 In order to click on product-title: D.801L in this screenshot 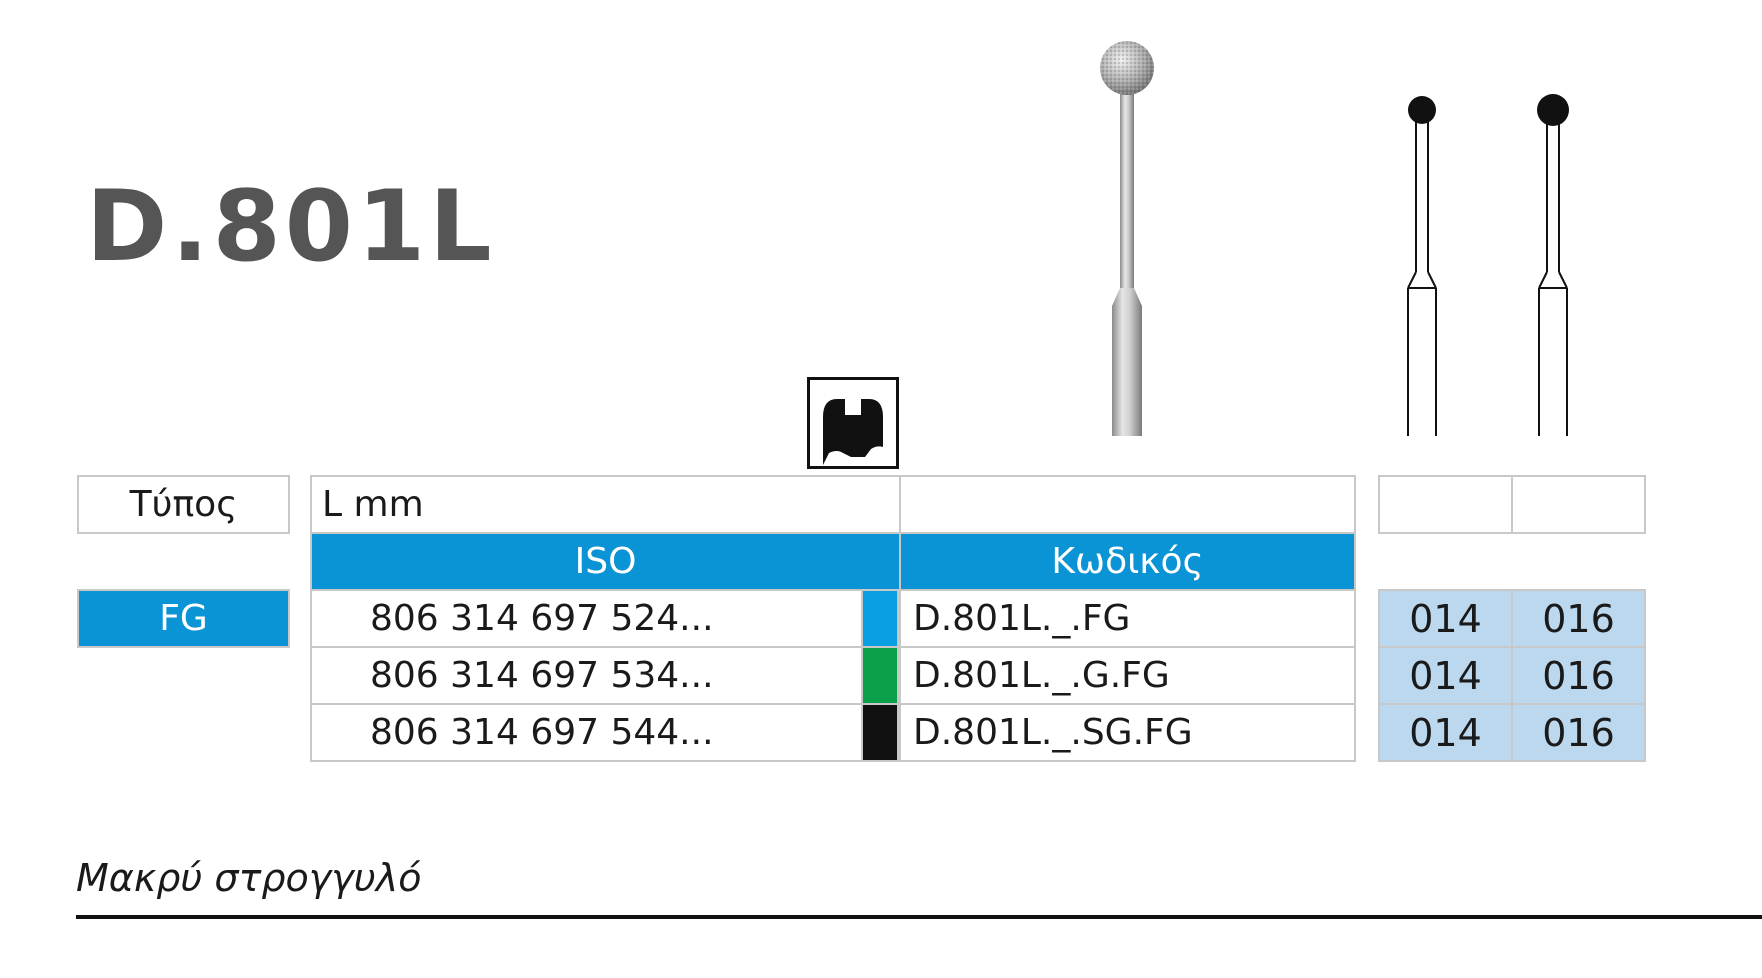, I will do `click(291, 227)`.